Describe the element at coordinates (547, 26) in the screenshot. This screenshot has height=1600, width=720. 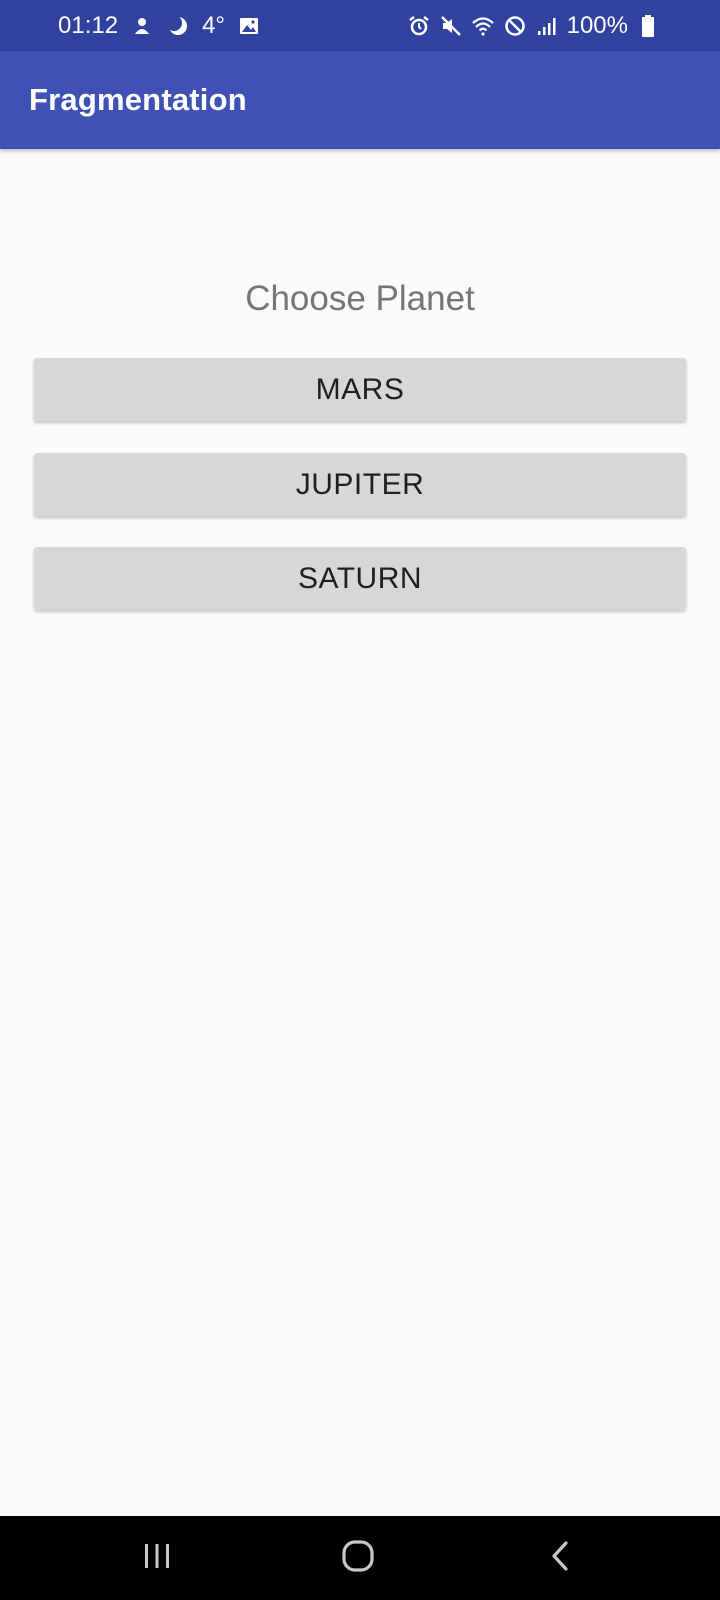
I see `signal-icon` at that location.